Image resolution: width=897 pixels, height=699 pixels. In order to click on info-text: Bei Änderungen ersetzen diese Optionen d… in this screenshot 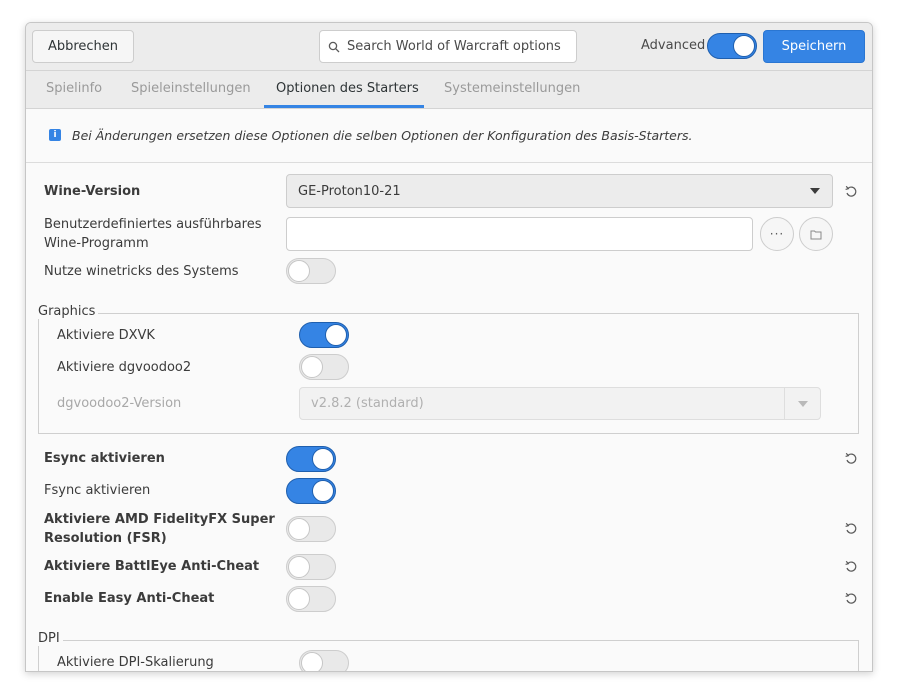, I will do `click(382, 135)`.